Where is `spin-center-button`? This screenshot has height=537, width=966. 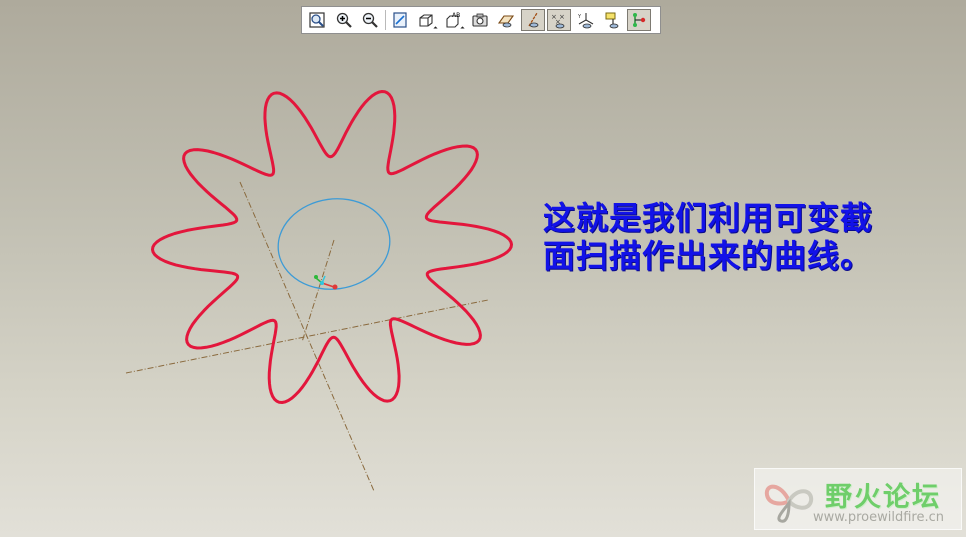 spin-center-button is located at coordinates (639, 20).